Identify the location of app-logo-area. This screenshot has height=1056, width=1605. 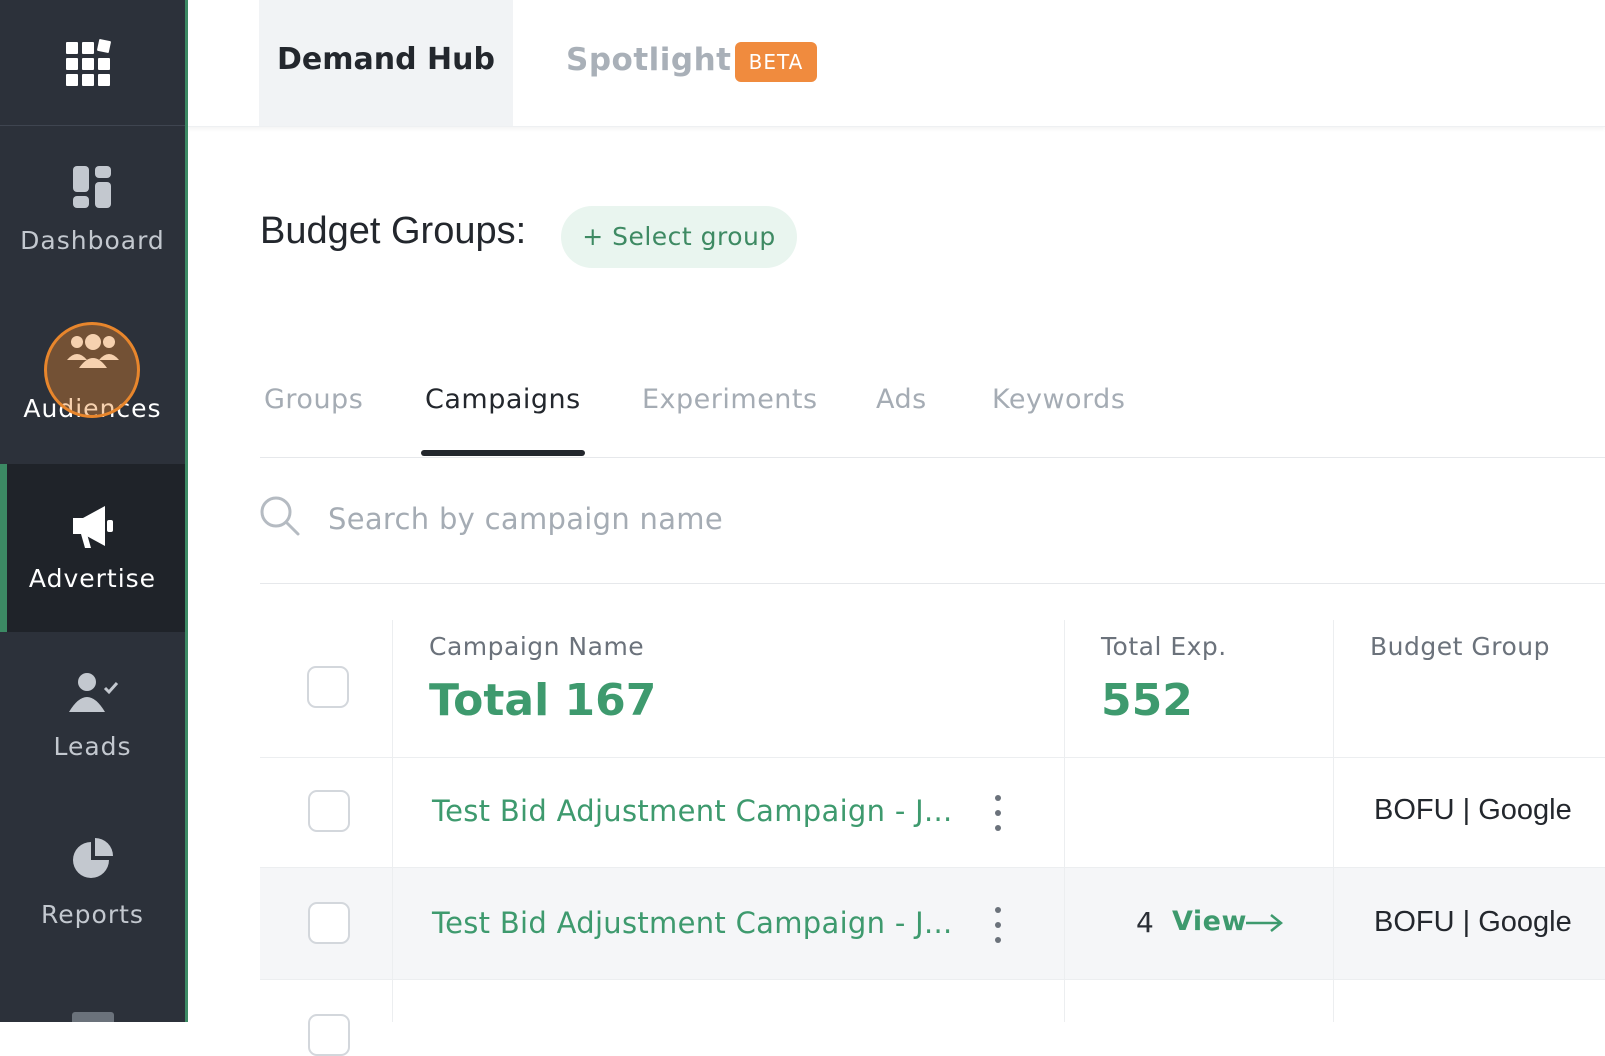
(92, 63).